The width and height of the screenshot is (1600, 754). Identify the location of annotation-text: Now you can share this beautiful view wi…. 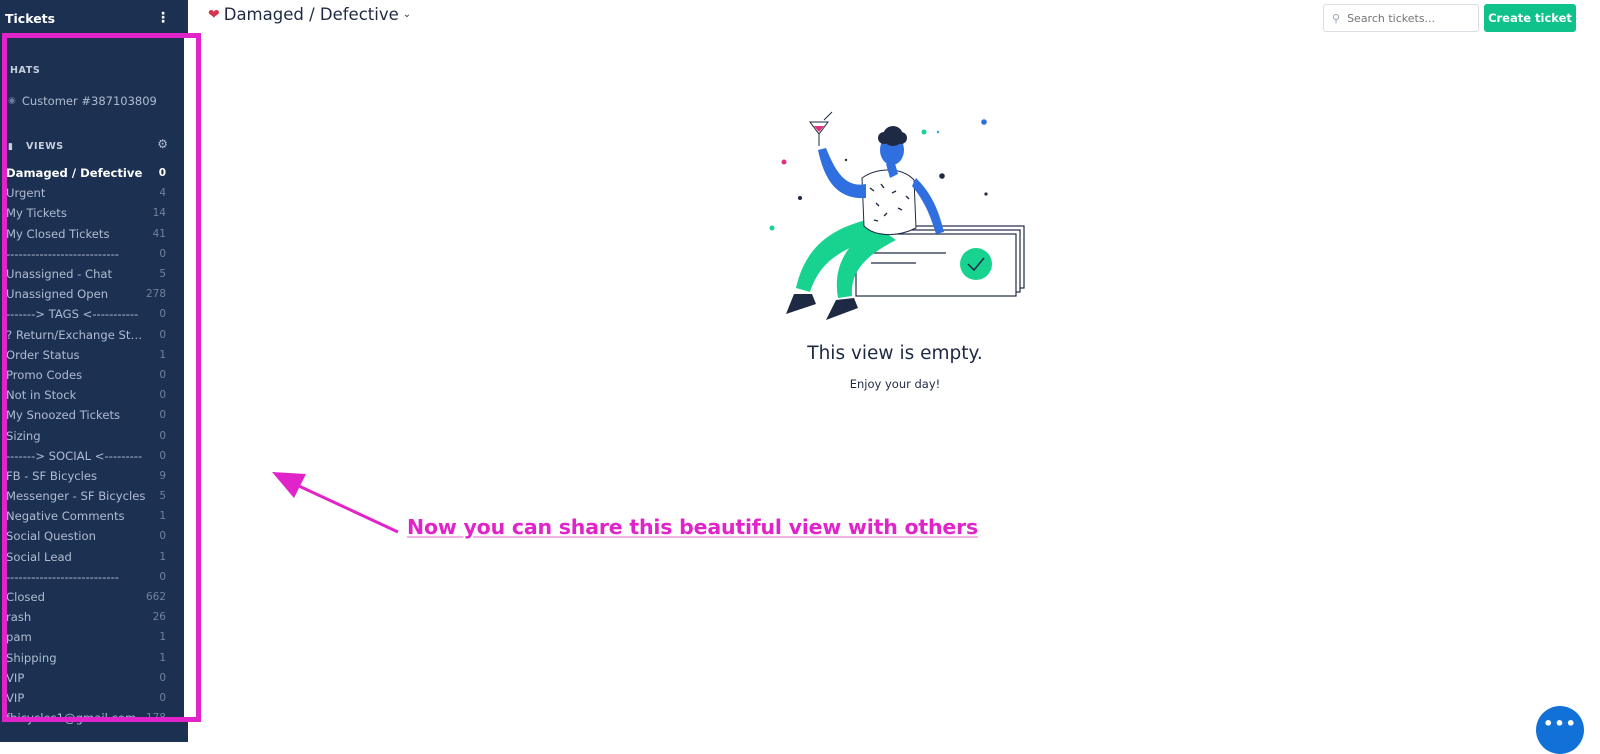
(693, 527).